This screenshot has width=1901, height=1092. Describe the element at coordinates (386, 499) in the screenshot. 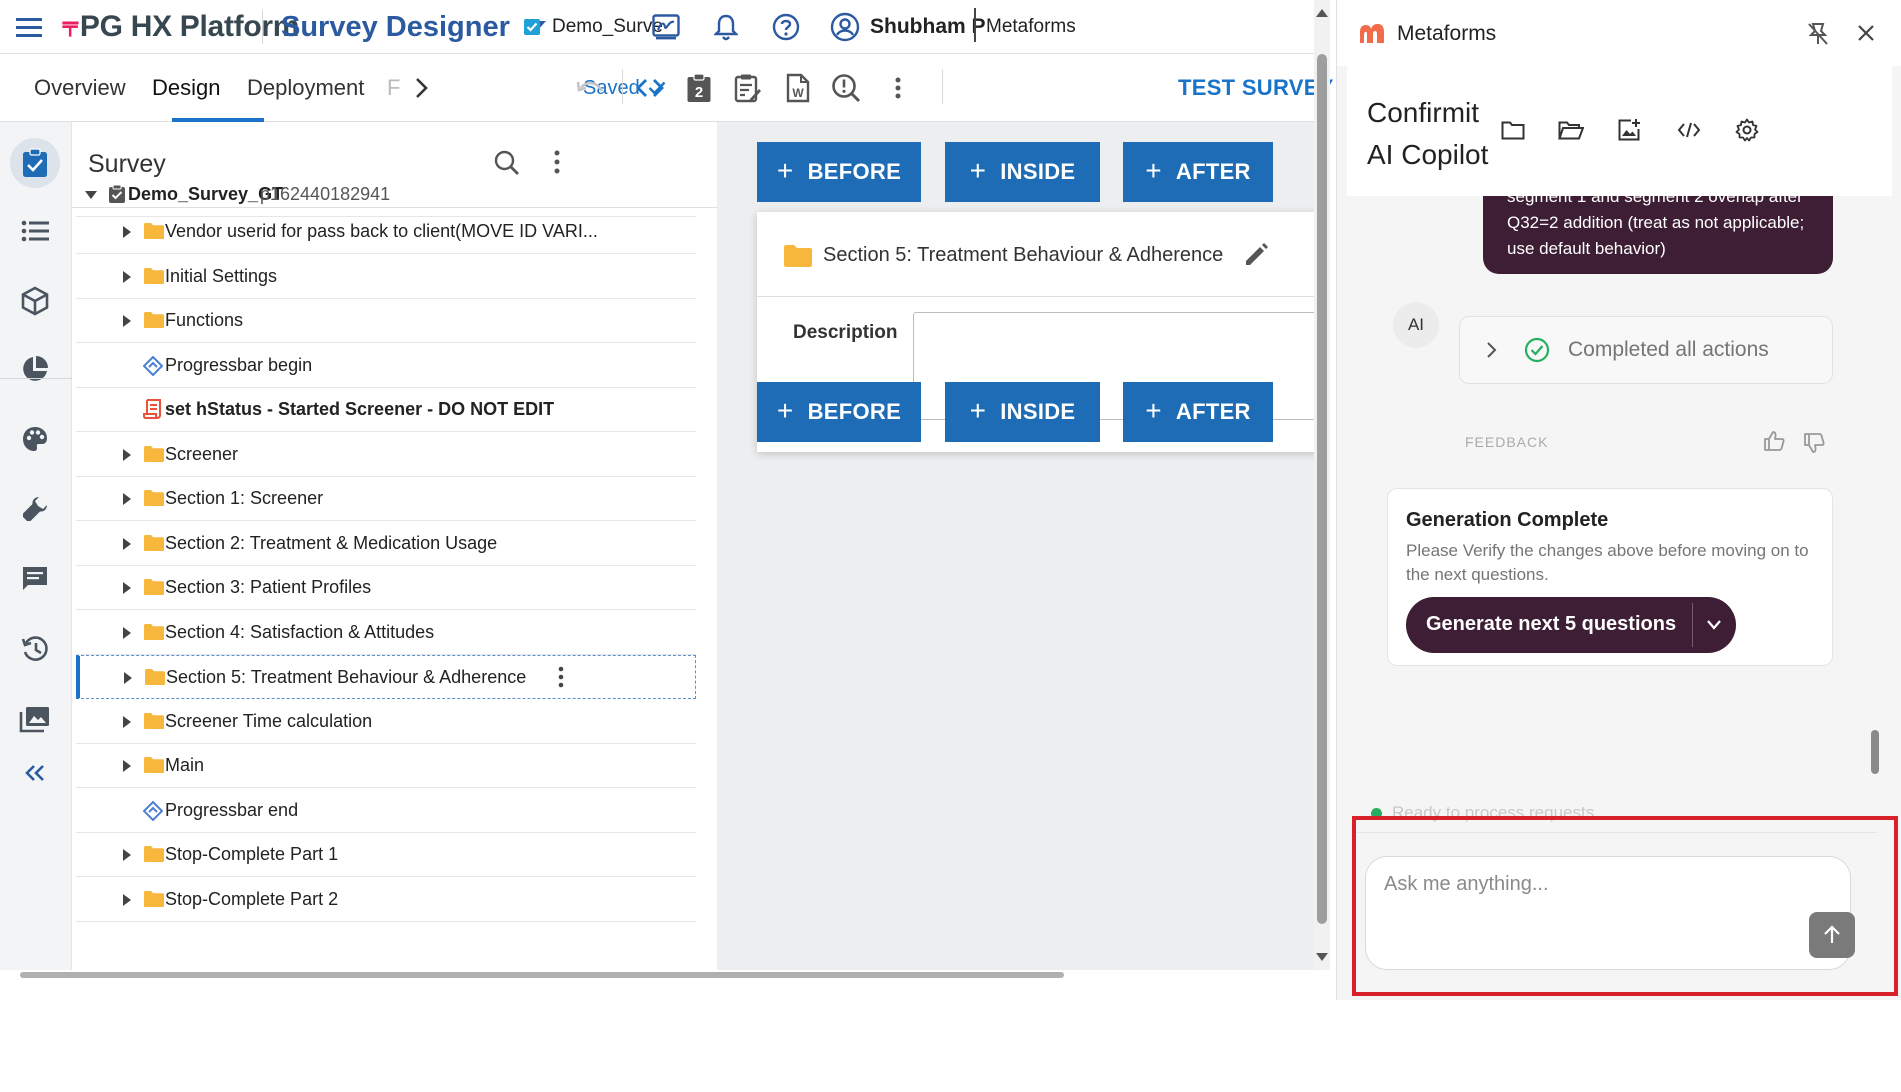

I see `tree-item: Section 1: Screener` at that location.